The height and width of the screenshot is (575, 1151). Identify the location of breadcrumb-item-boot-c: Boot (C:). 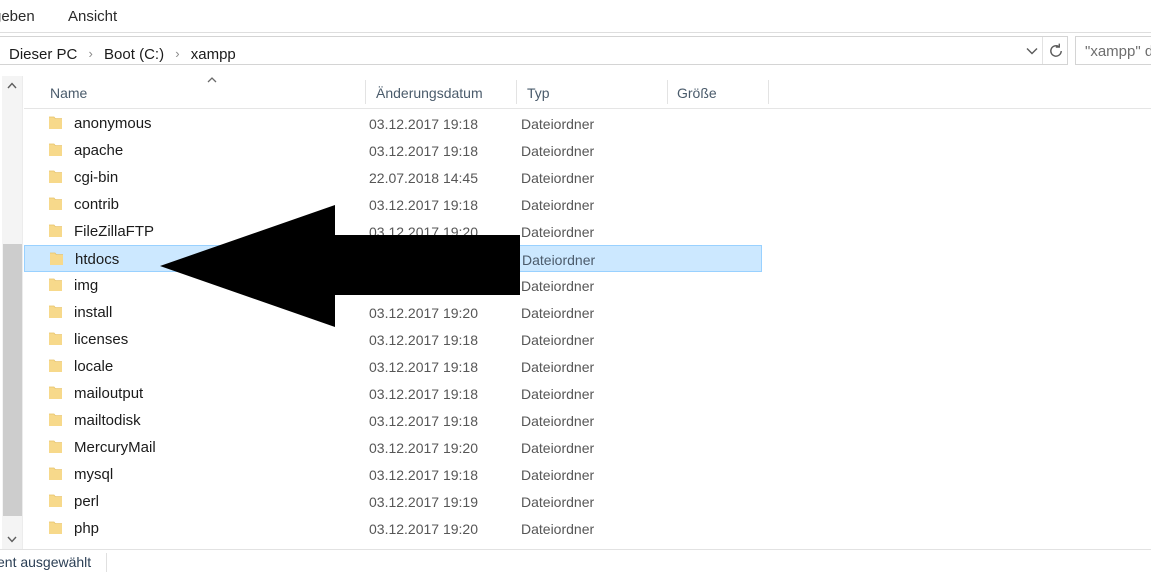
(134, 54).